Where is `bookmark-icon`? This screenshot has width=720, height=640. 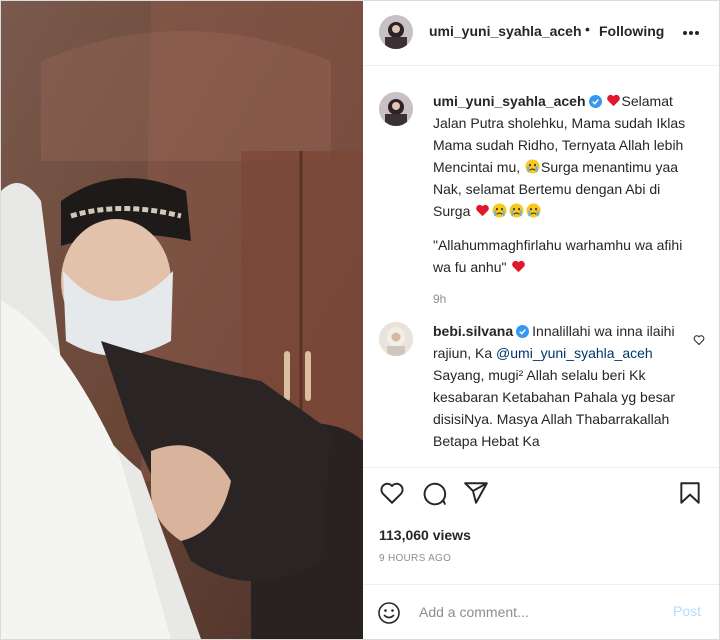 bookmark-icon is located at coordinates (690, 493).